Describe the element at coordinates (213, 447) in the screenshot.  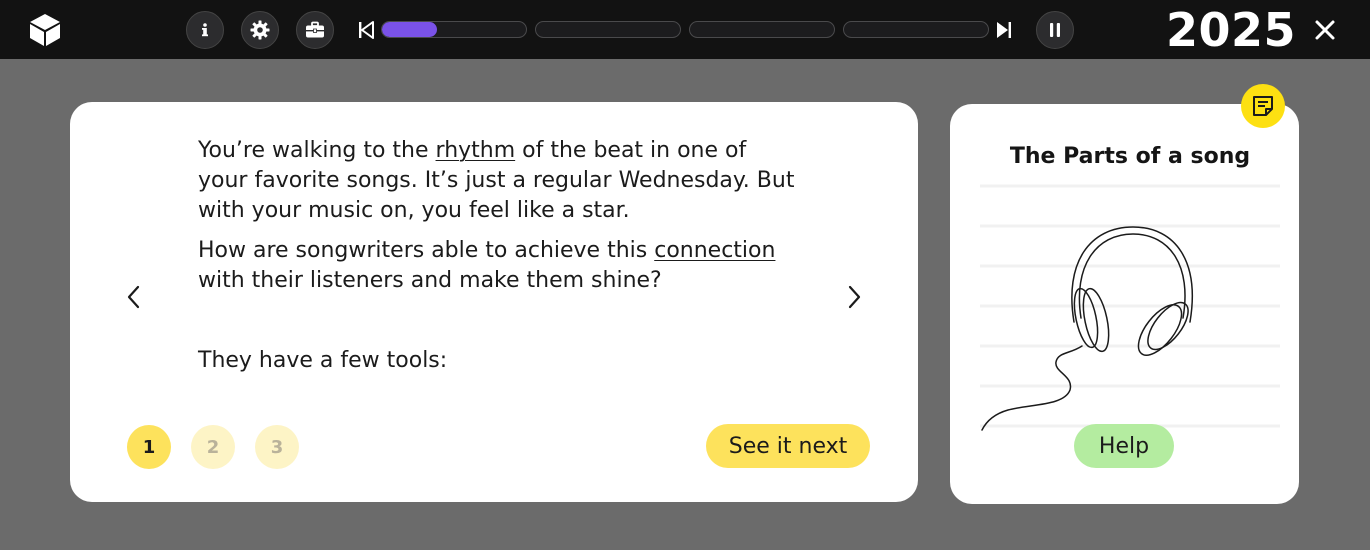
I see `page-dot-2: 2` at that location.